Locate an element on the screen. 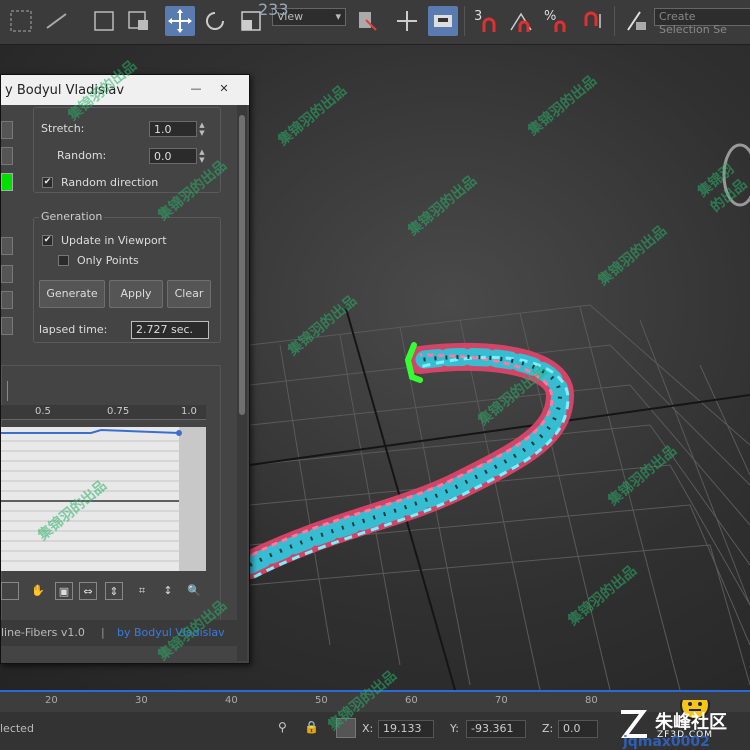 The height and width of the screenshot is (750, 750). scrollbar-thumb is located at coordinates (242, 265).